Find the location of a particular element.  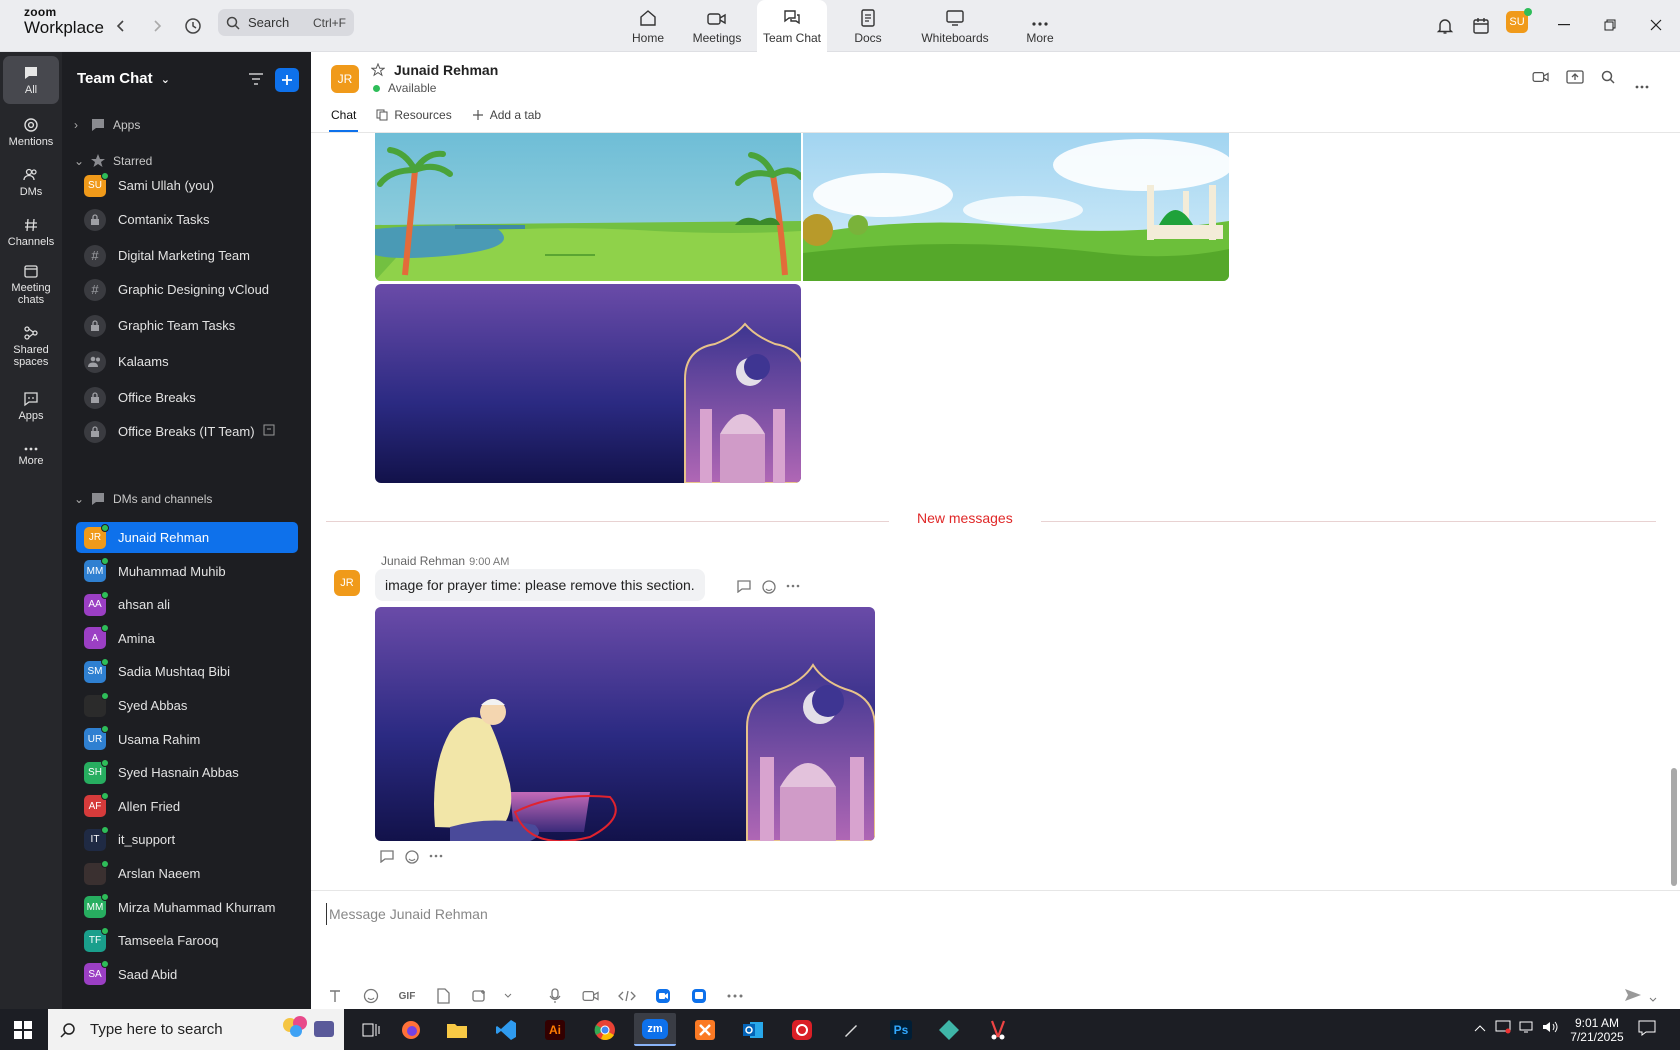

code-snippet-icon is located at coordinates (627, 996).